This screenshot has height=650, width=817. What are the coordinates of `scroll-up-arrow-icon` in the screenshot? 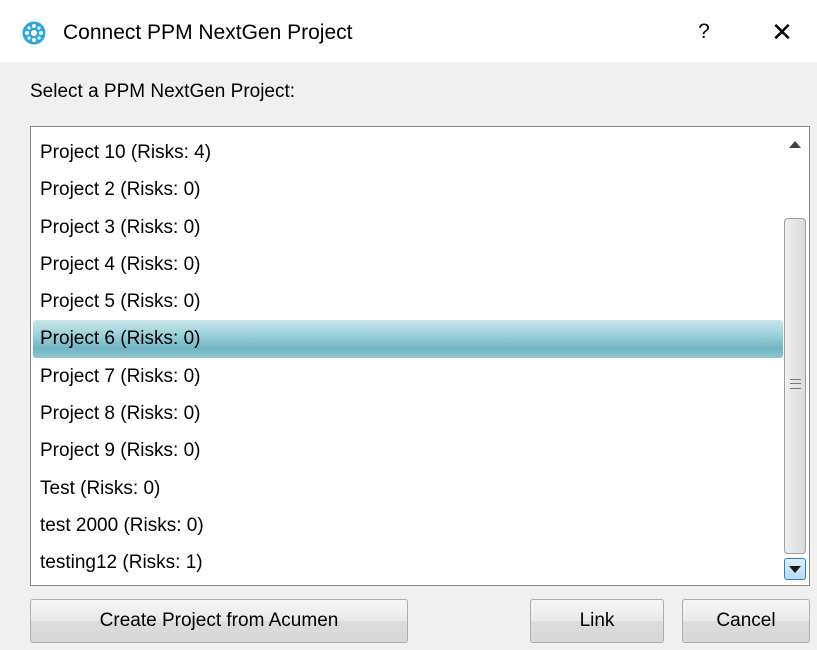 It's located at (795, 144).